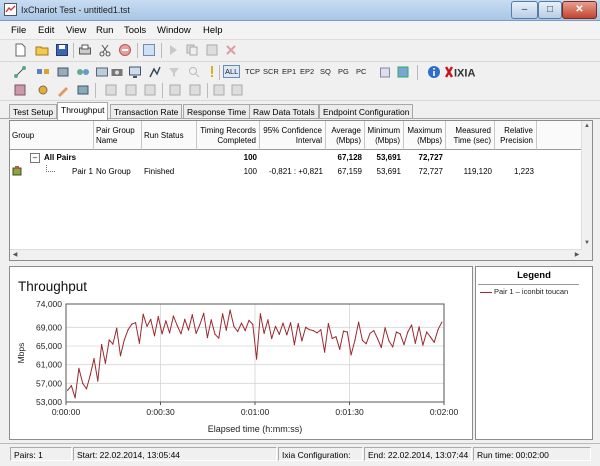 The height and width of the screenshot is (466, 600). What do you see at coordinates (155, 72) in the screenshot?
I see `chart-tool-icon` at bounding box center [155, 72].